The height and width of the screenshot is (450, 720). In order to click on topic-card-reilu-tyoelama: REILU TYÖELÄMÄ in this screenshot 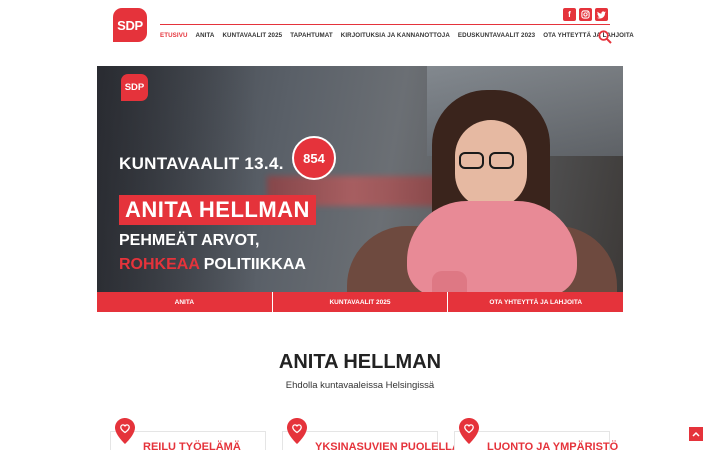, I will do `click(188, 434)`.